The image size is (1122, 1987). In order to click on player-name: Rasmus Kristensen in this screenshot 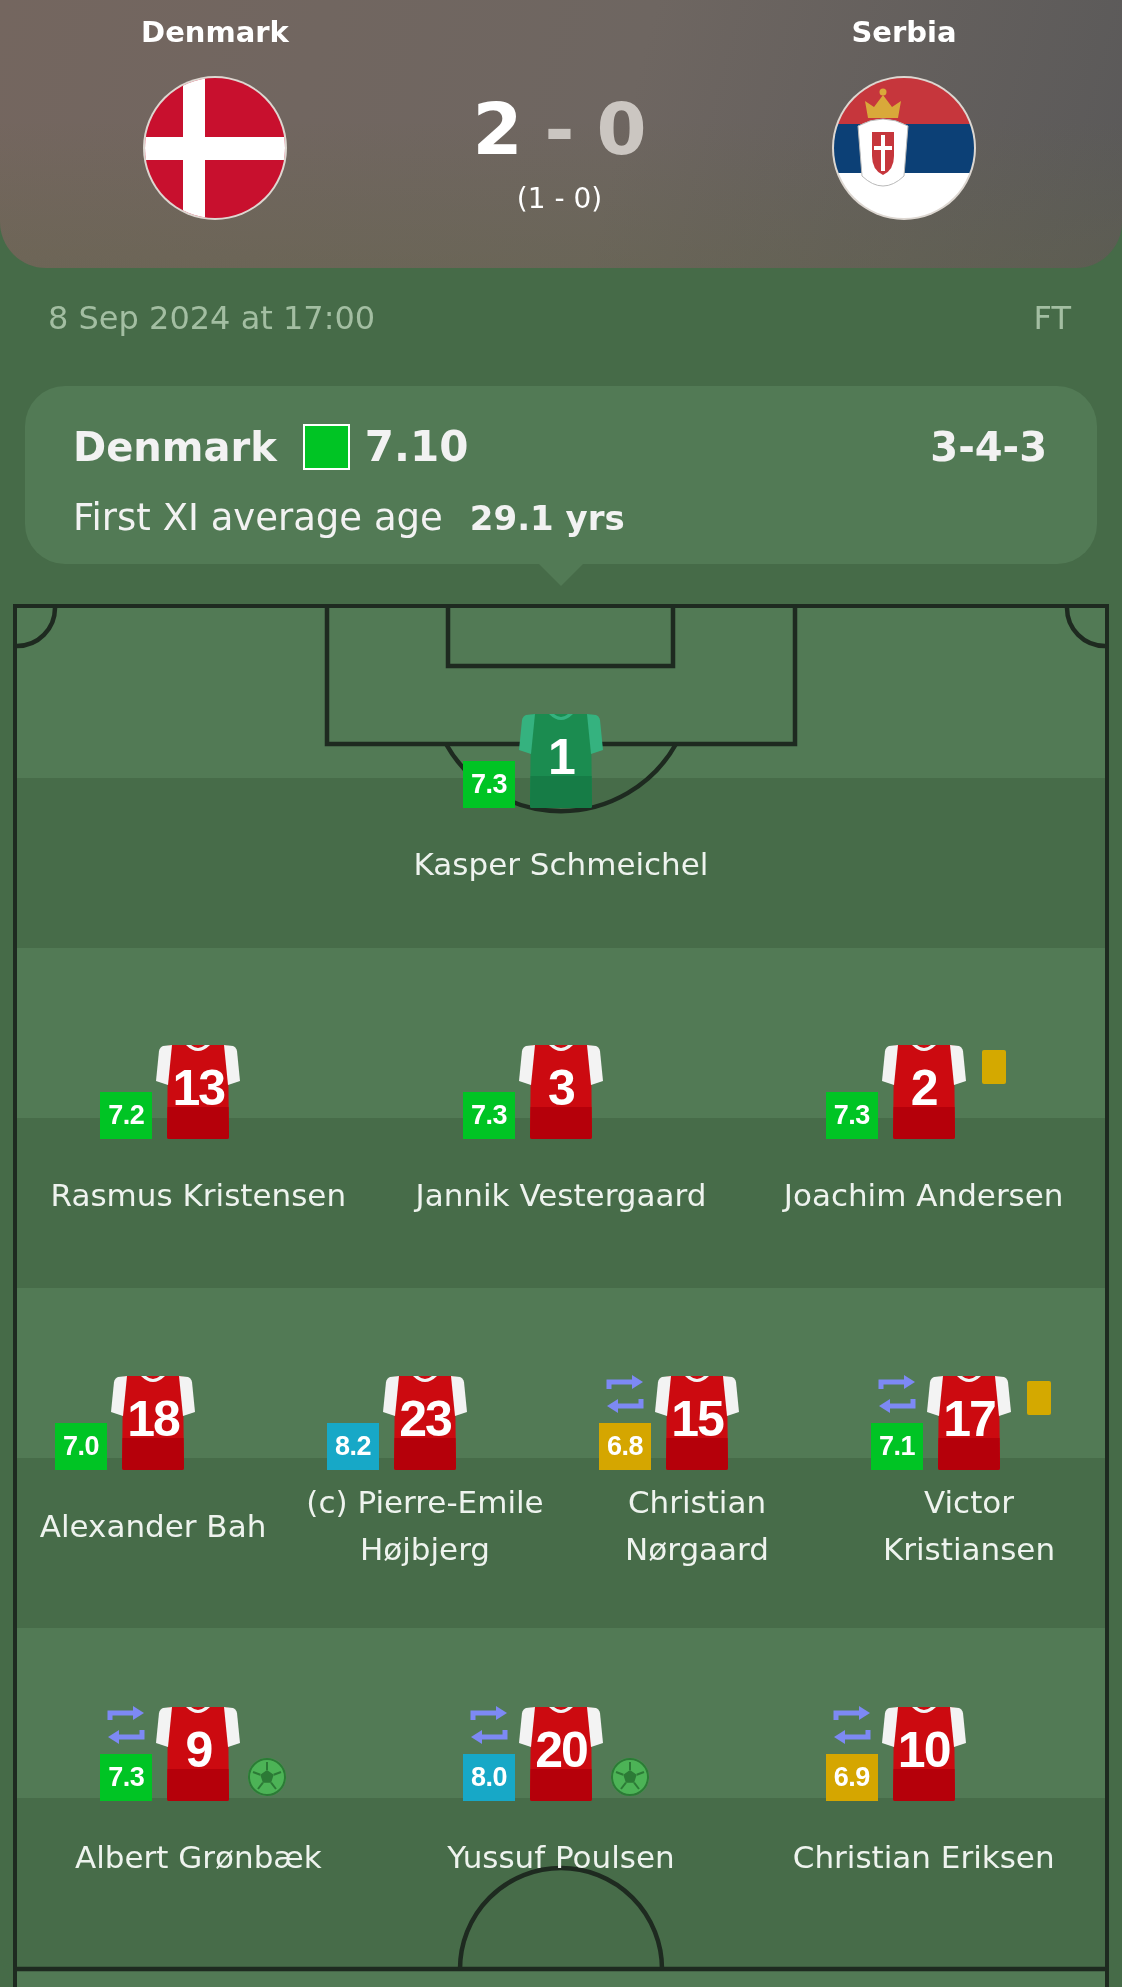, I will do `click(198, 1195)`.